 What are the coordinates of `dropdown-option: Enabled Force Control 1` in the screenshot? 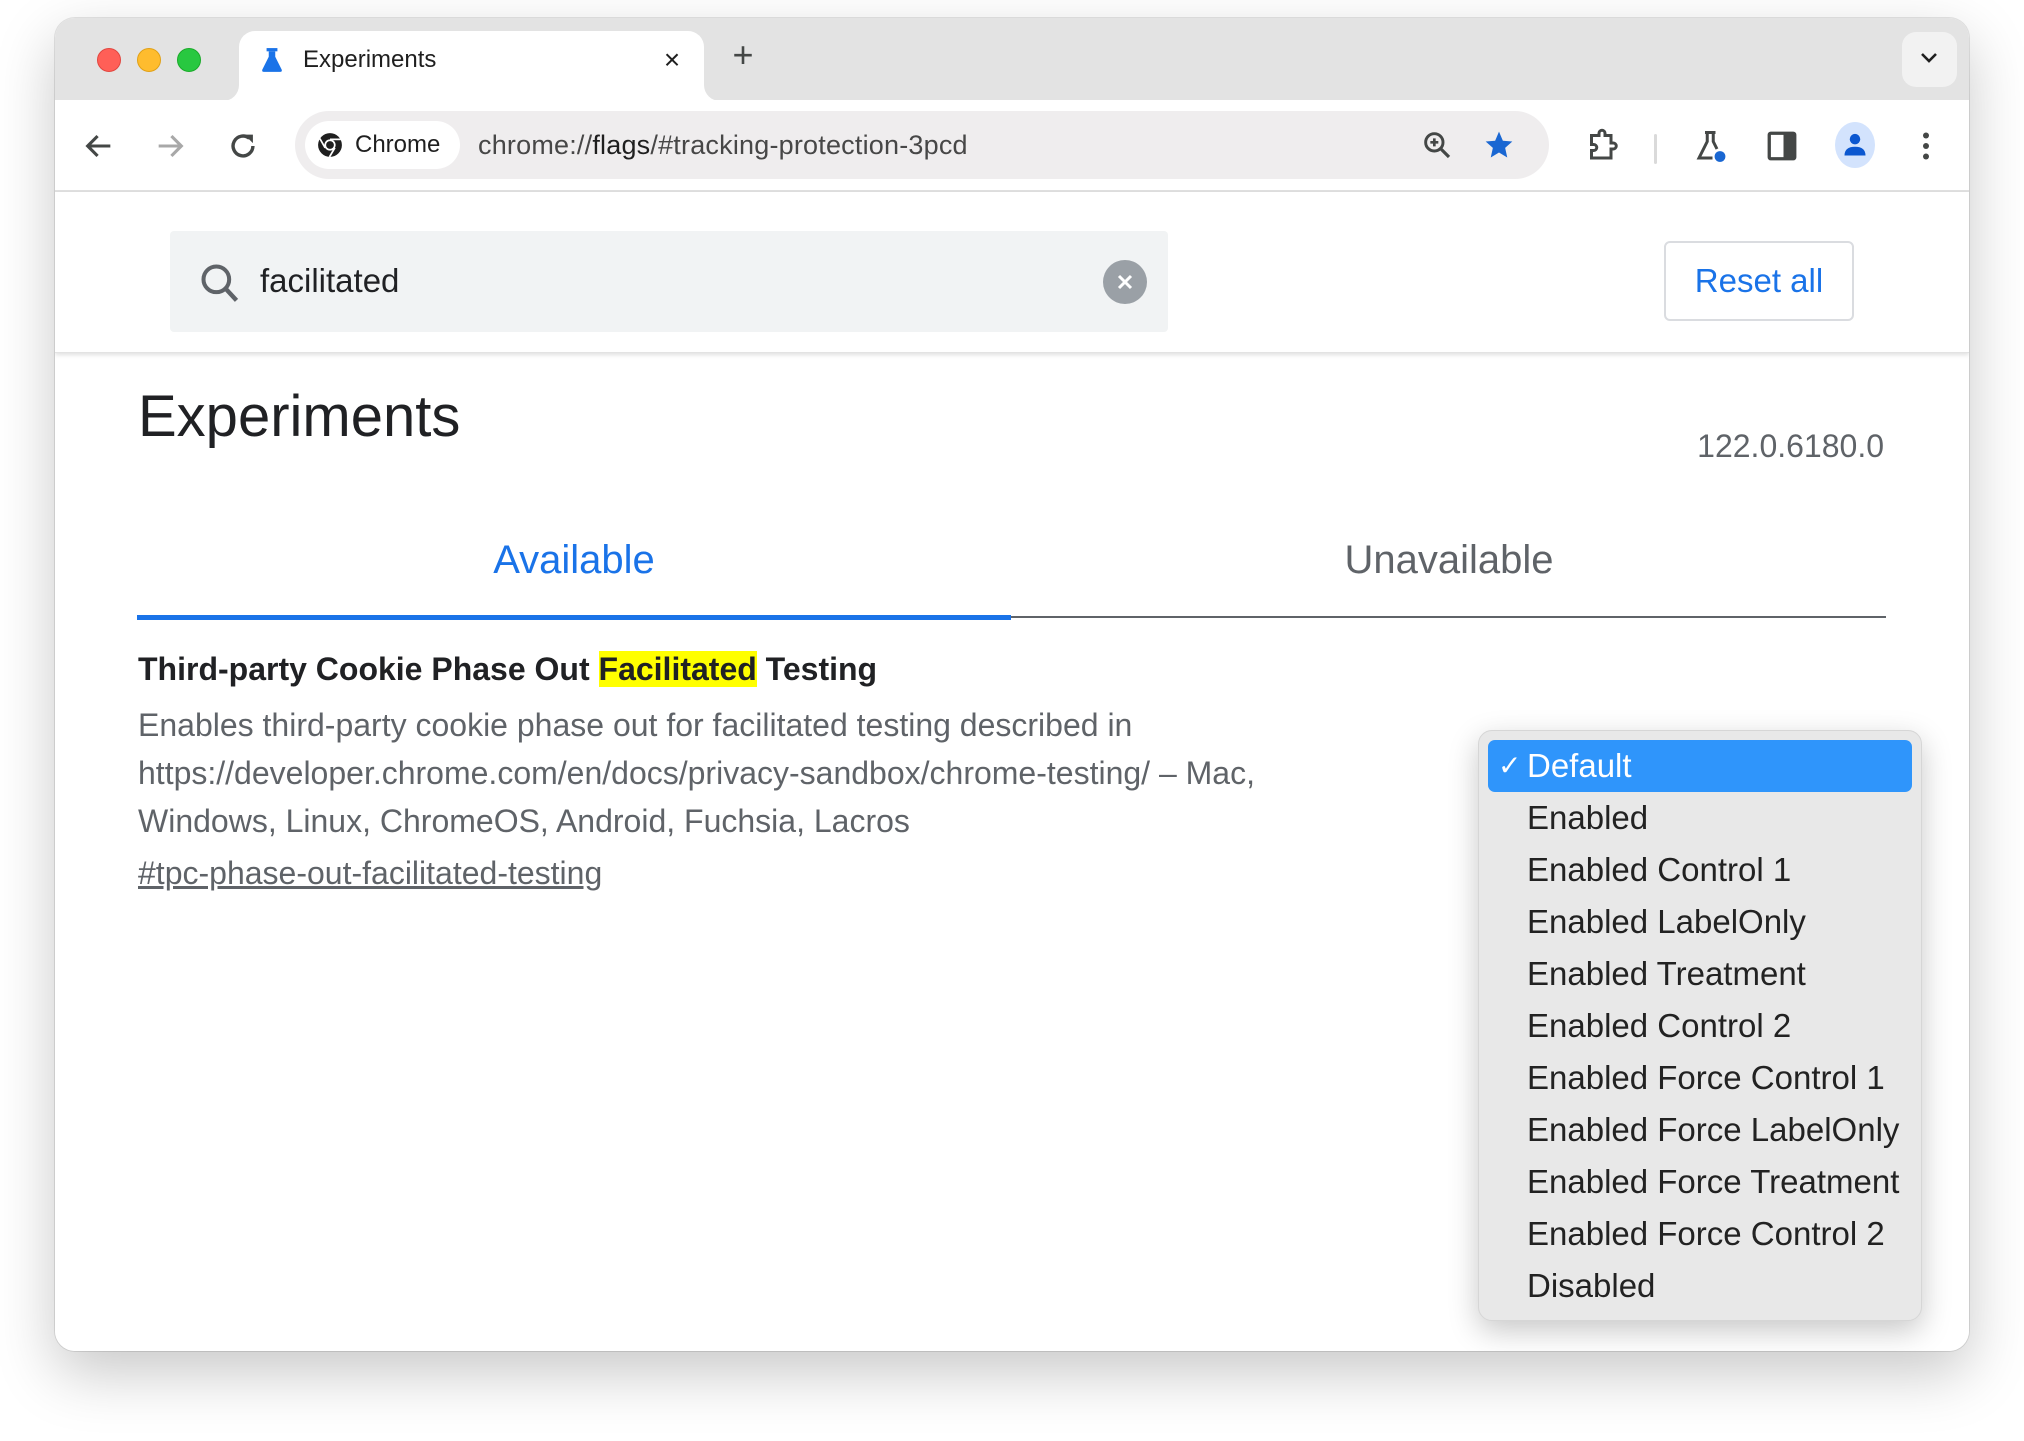 It's located at (1700, 1078).